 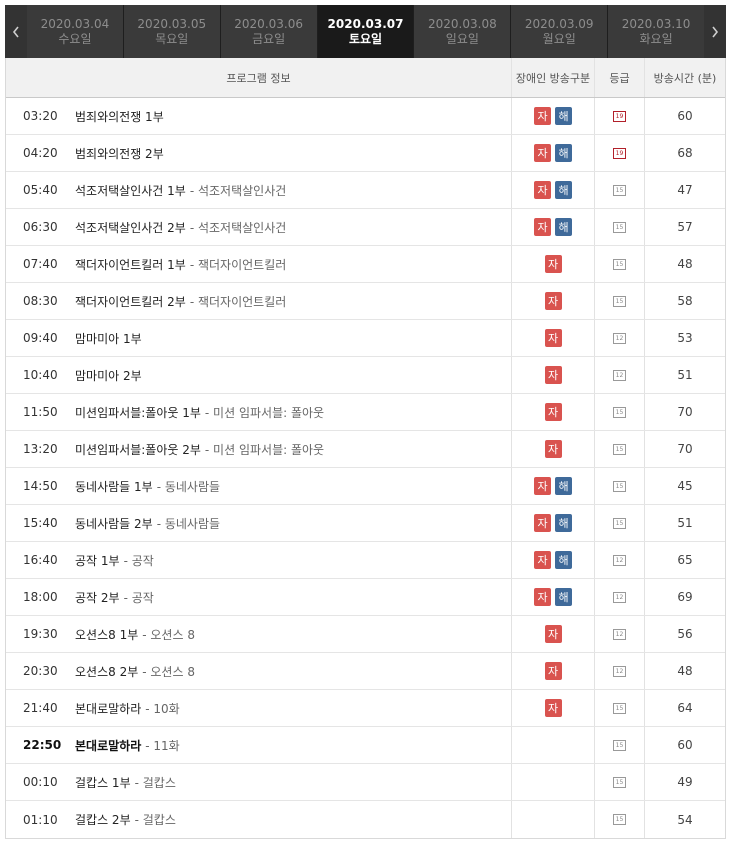 What do you see at coordinates (75, 31) in the screenshot?
I see `day-tab: 2020.03.04 수요일` at bounding box center [75, 31].